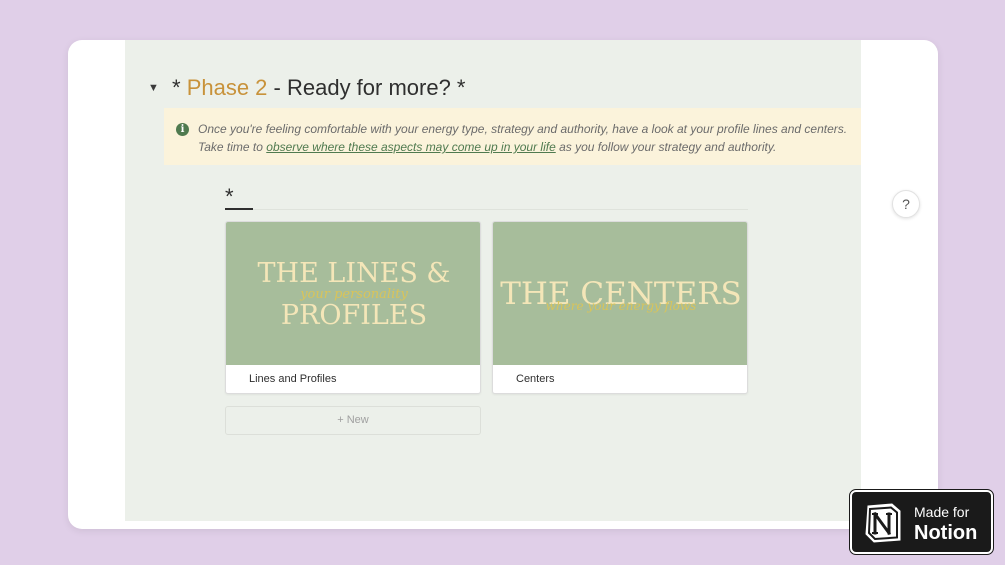  What do you see at coordinates (883, 523) in the screenshot?
I see `notion-logo-icon` at bounding box center [883, 523].